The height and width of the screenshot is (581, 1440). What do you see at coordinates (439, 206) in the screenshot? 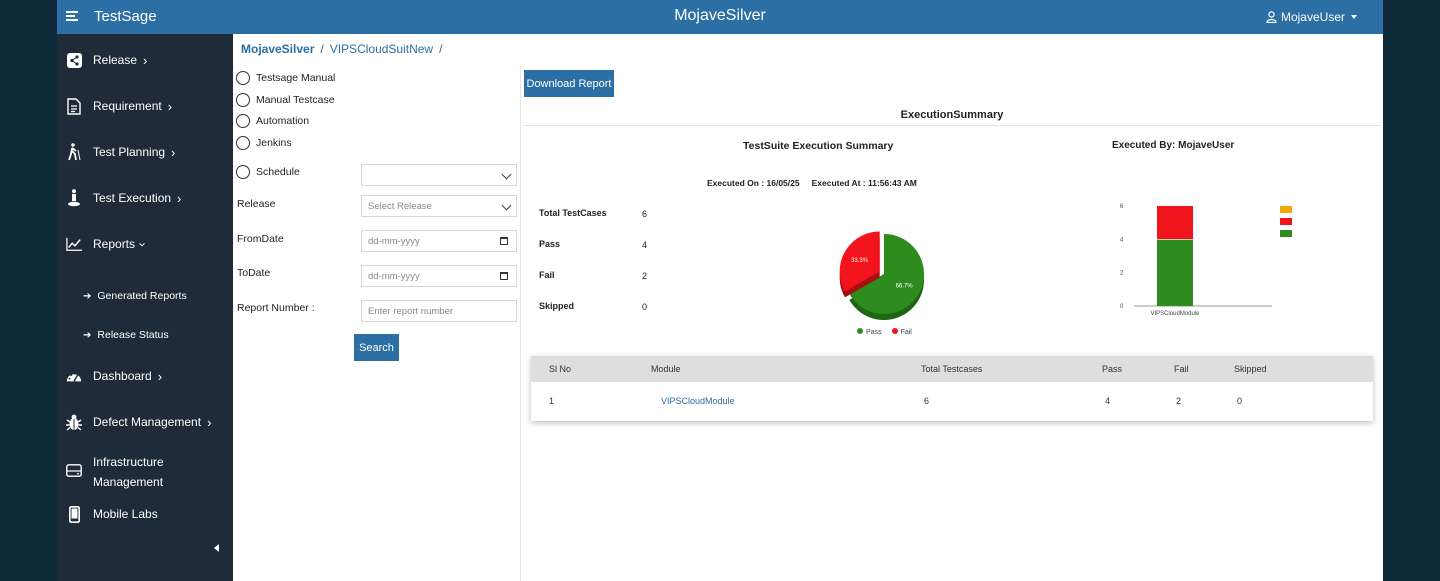
I see `release-select: Select Release` at bounding box center [439, 206].